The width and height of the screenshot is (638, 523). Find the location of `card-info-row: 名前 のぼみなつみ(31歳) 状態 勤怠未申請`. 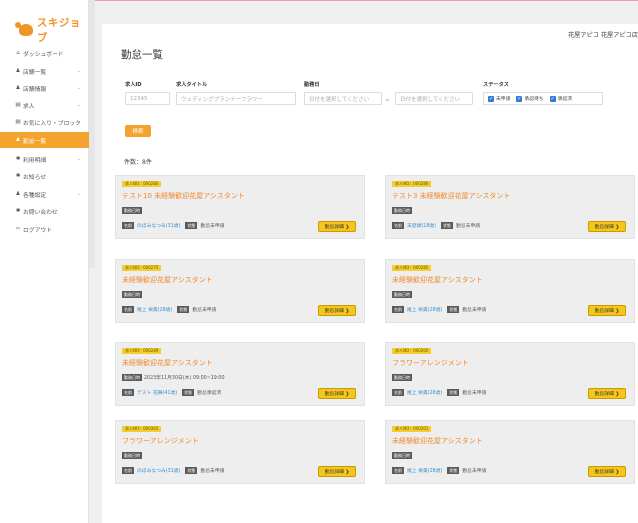

card-info-row: 名前 のぼみなつみ(31歳) 状態 勤怠未申請 is located at coordinates (173, 225).